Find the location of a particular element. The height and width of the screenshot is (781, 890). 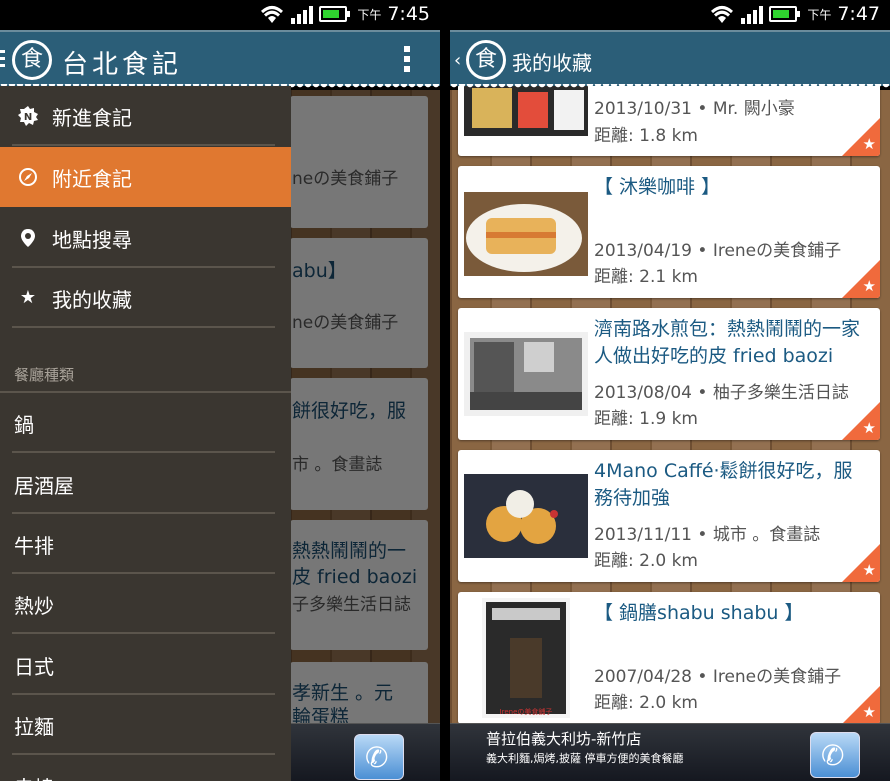

waffle-photo is located at coordinates (526, 516).